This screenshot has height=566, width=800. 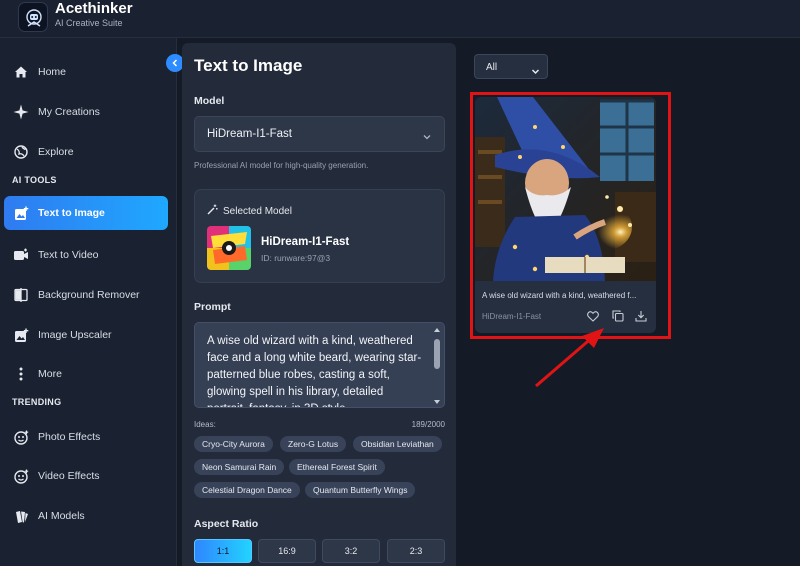 I want to click on sidebar-item-background-remover: Background Remover, so click(x=86, y=295).